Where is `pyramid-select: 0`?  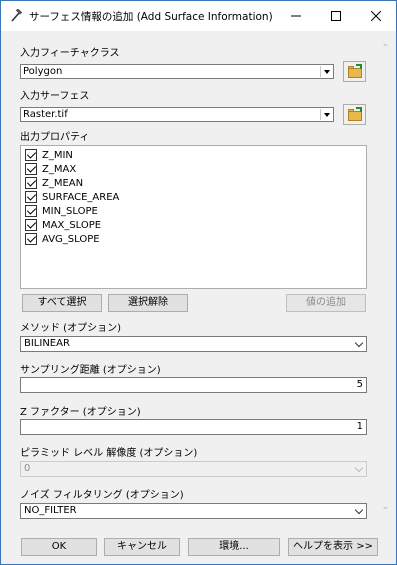 pyramid-select: 0 is located at coordinates (193, 469).